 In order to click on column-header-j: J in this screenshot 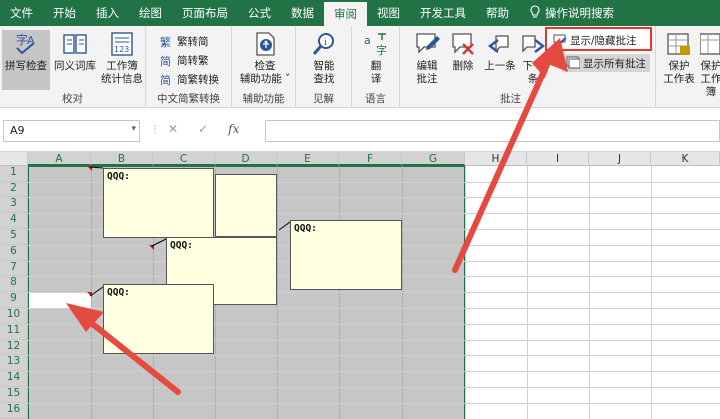, I will do `click(620, 159)`.